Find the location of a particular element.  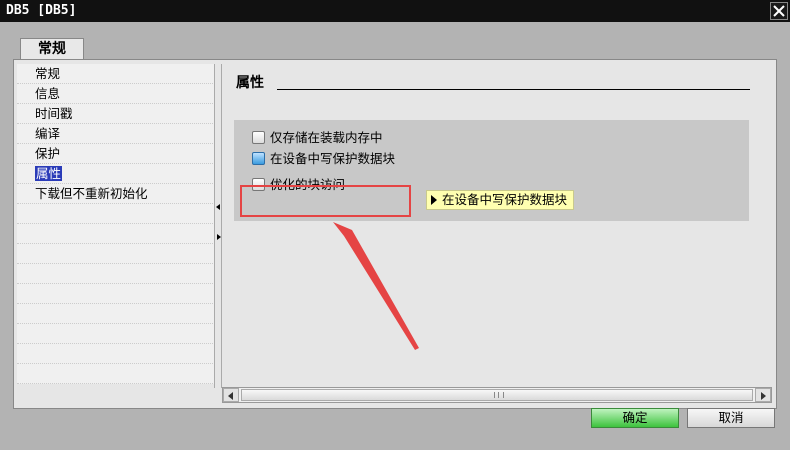

chevron-left-icon is located at coordinates (230, 396).